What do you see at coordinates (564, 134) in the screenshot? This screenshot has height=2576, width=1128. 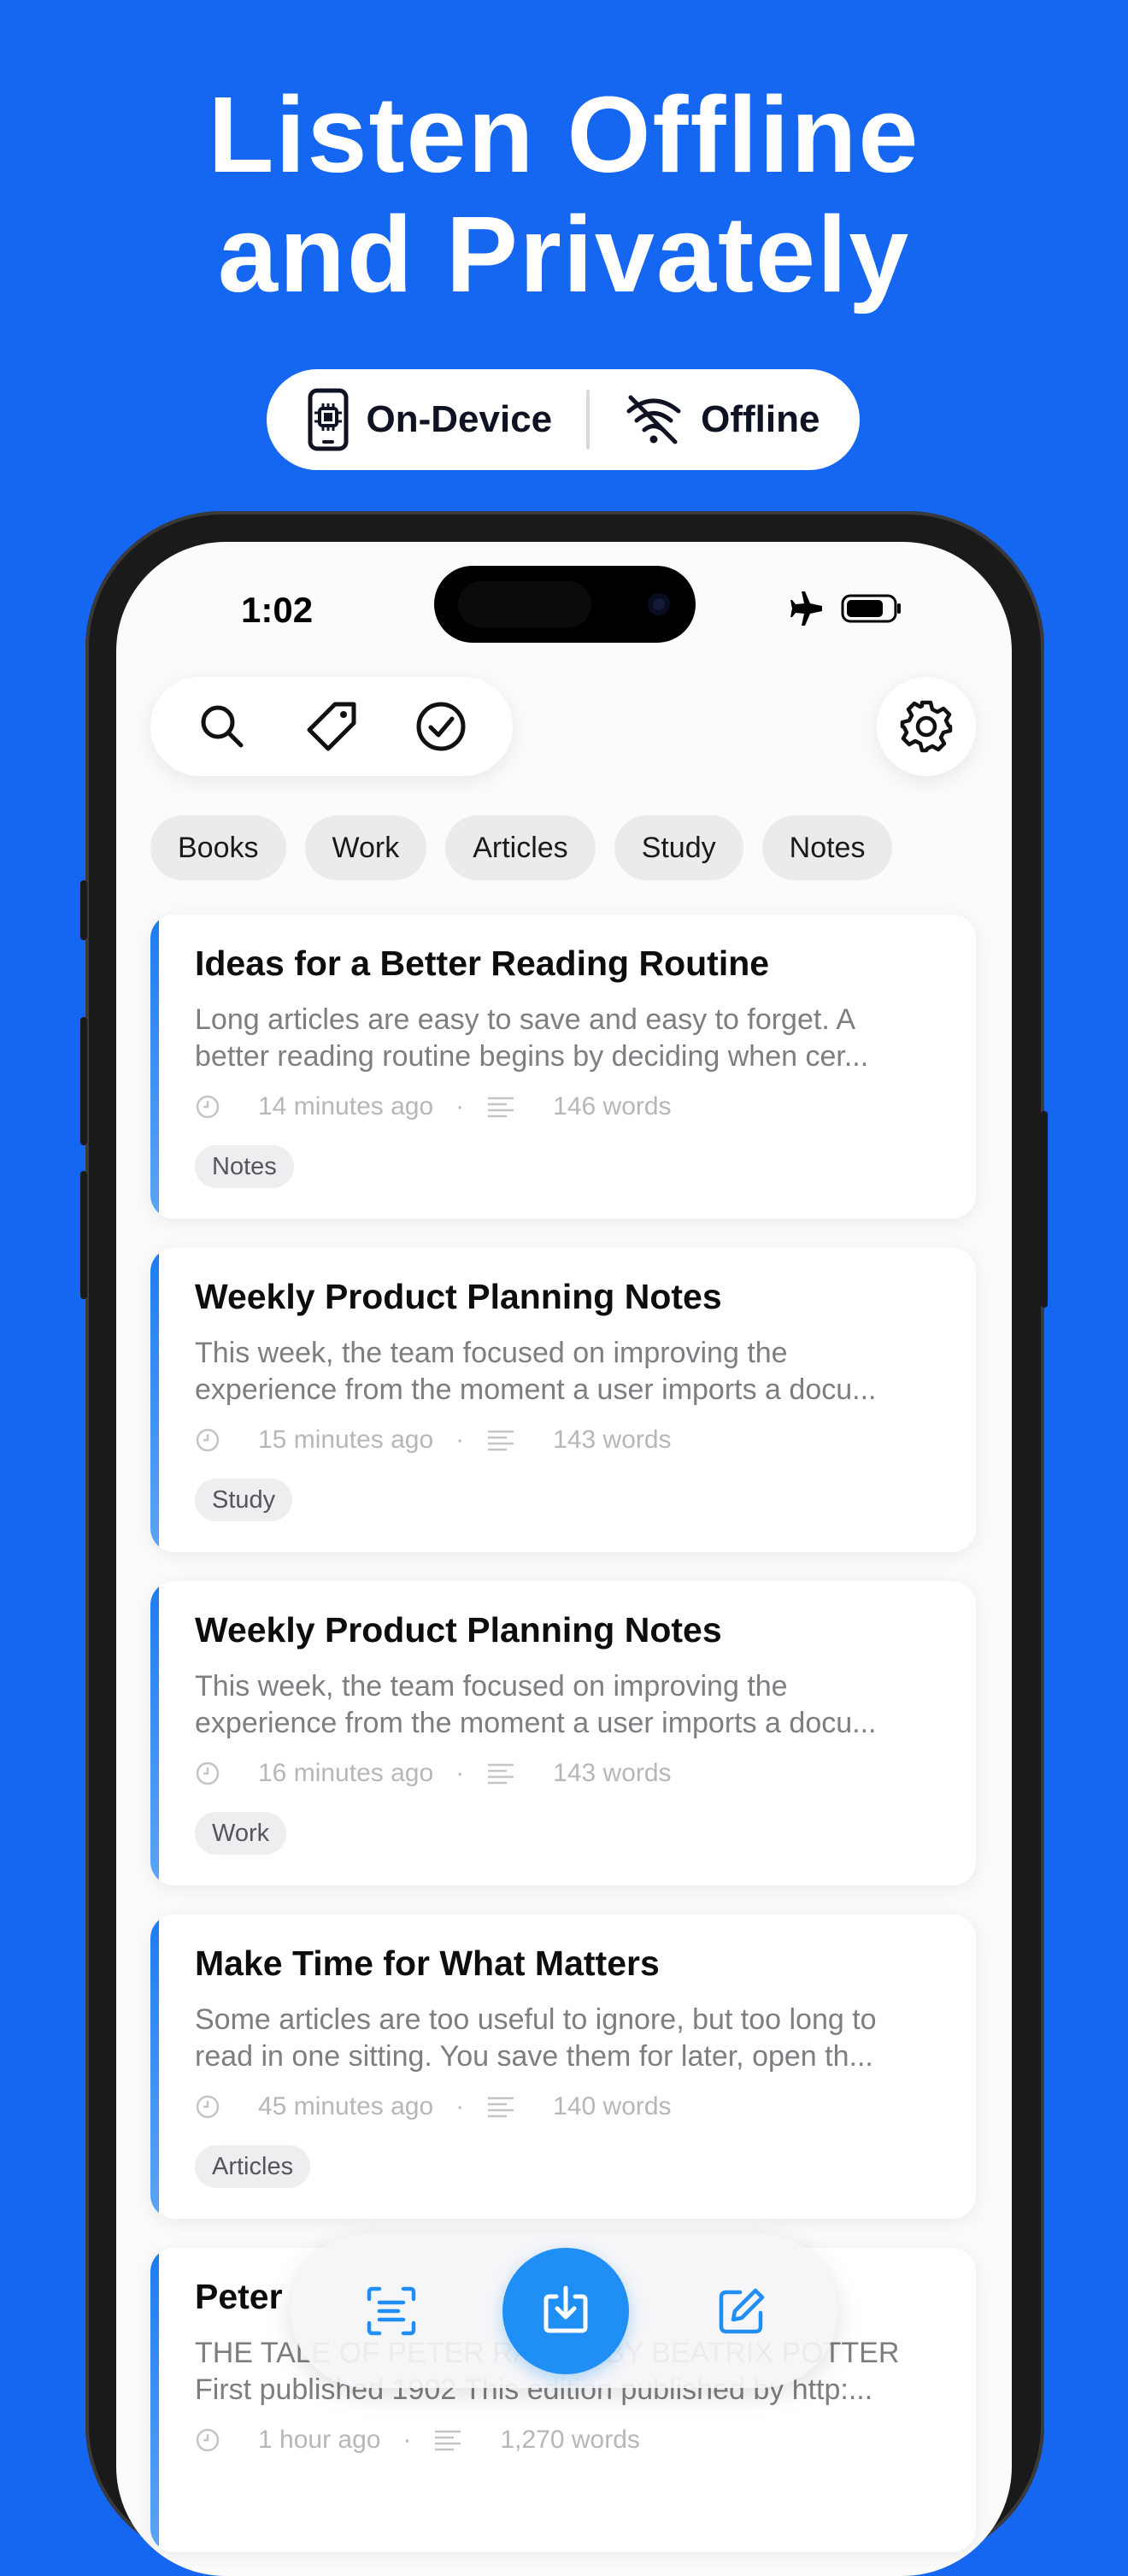 I see `headline-line1: Listen Offline` at bounding box center [564, 134].